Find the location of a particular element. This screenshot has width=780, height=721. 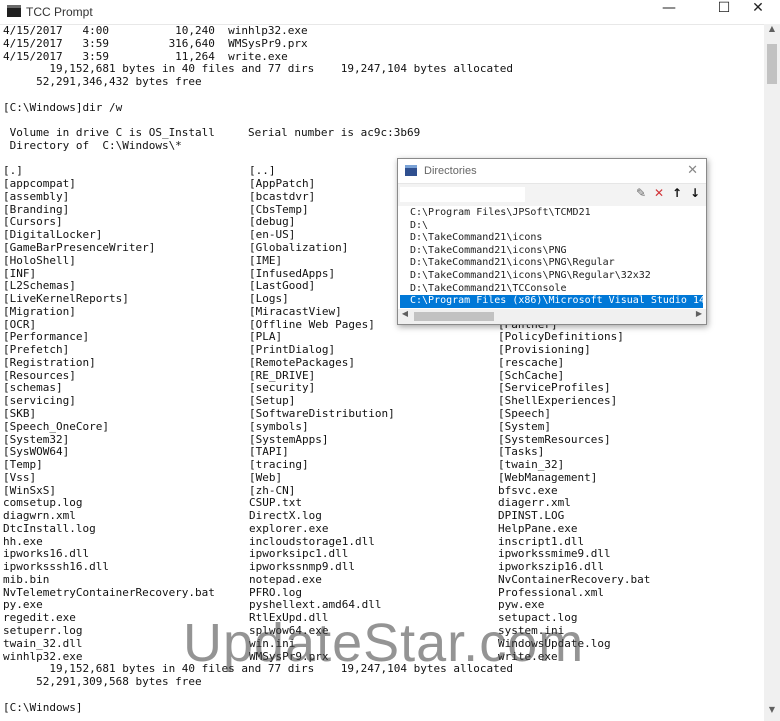

dir-entry: [MiracastView] is located at coordinates (295, 311).